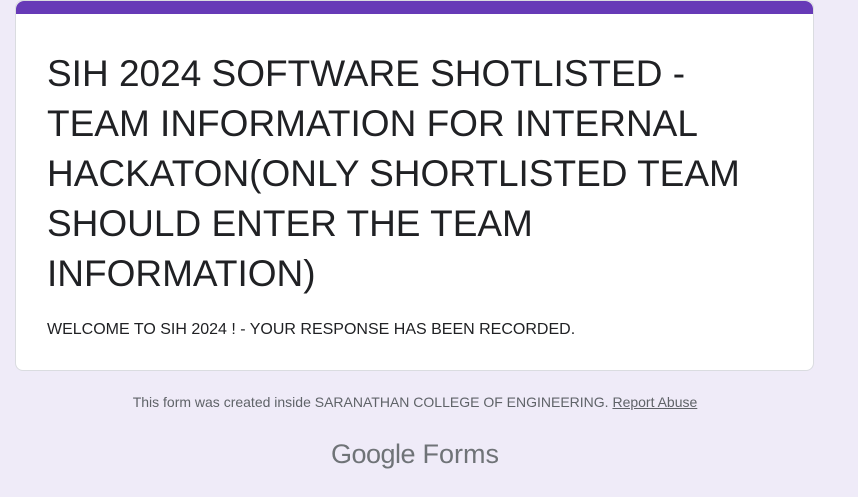 This screenshot has width=858, height=497. I want to click on forms-wordmark: Forms, so click(461, 454).